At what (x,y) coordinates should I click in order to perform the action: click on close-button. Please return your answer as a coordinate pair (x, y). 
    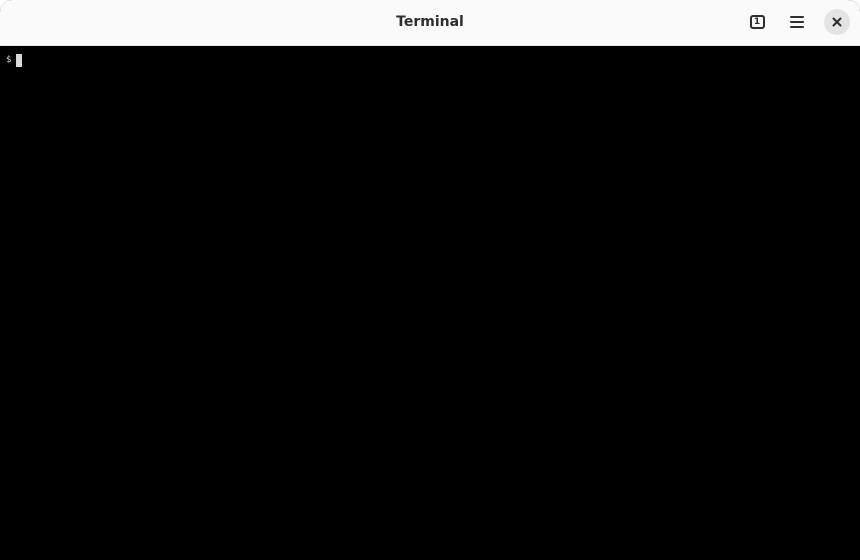
    Looking at the image, I should click on (837, 22).